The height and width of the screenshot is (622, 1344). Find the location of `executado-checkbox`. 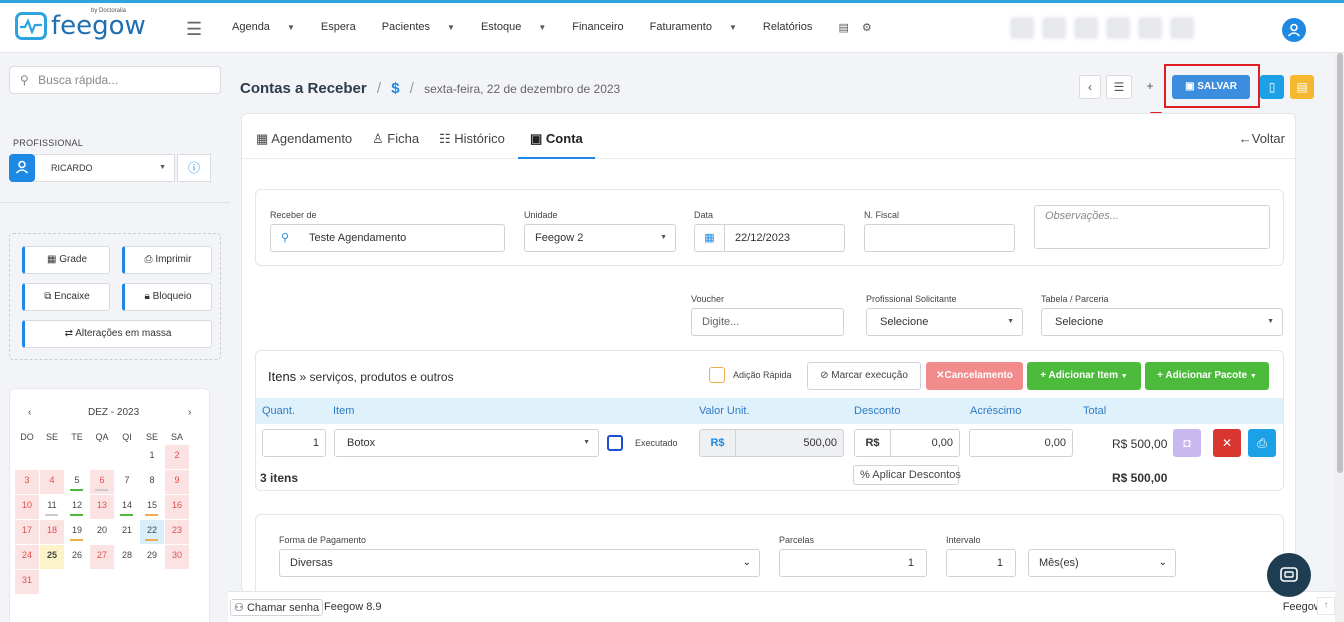

executado-checkbox is located at coordinates (615, 443).